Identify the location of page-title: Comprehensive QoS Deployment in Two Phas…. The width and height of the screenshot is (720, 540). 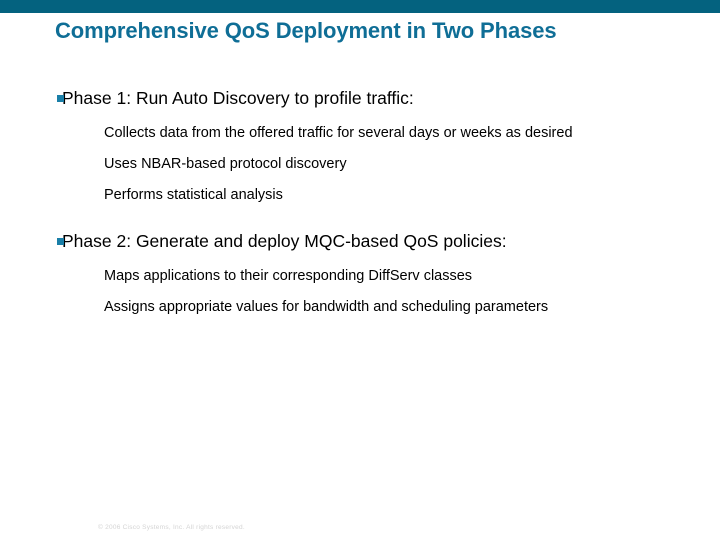
(306, 30).